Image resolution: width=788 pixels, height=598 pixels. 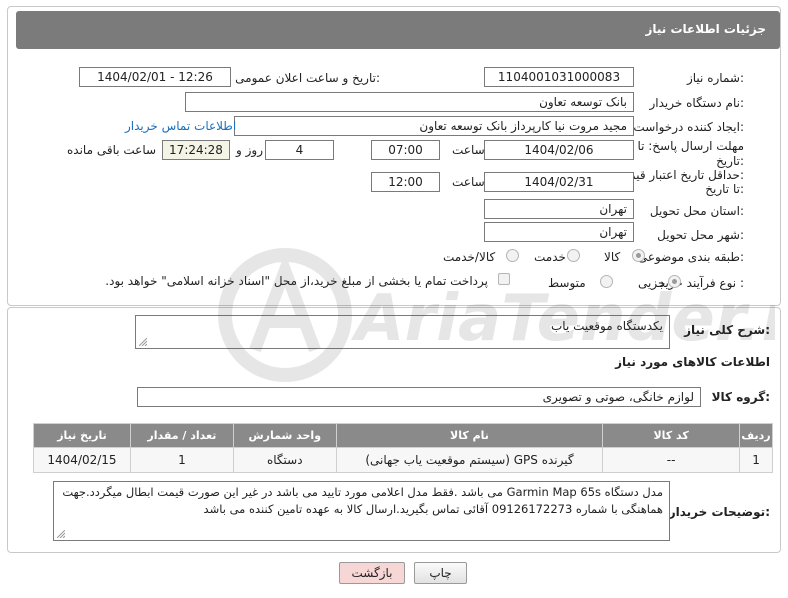 What do you see at coordinates (181, 460) in the screenshot?
I see `cell-quantity: 1` at bounding box center [181, 460].